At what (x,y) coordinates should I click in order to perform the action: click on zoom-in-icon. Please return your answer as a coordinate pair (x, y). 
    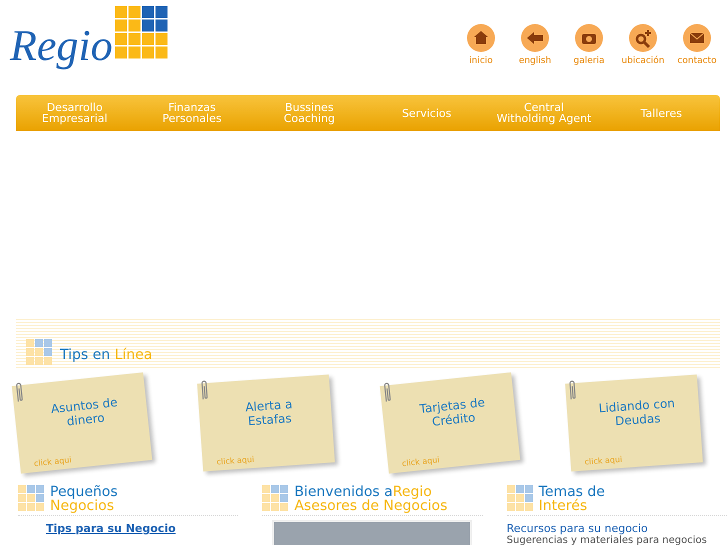
    Looking at the image, I should click on (643, 38).